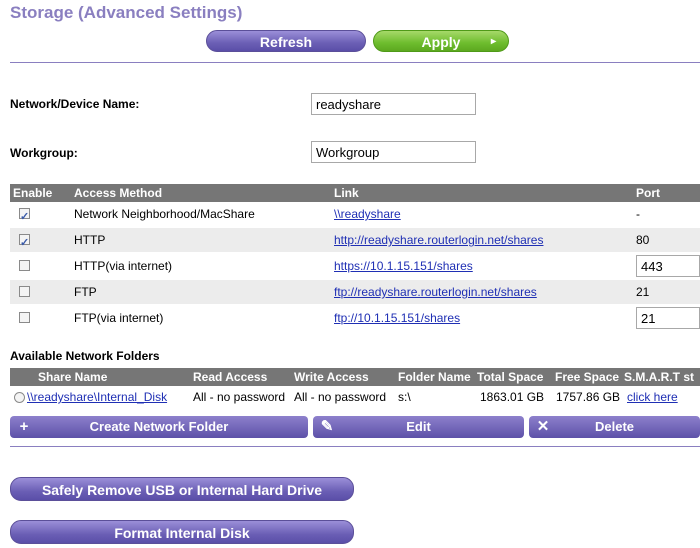 The width and height of the screenshot is (700, 548). Describe the element at coordinates (435, 292) in the screenshot. I see `access-link: ftp://readyshare.routerlogin.net/shares` at that location.